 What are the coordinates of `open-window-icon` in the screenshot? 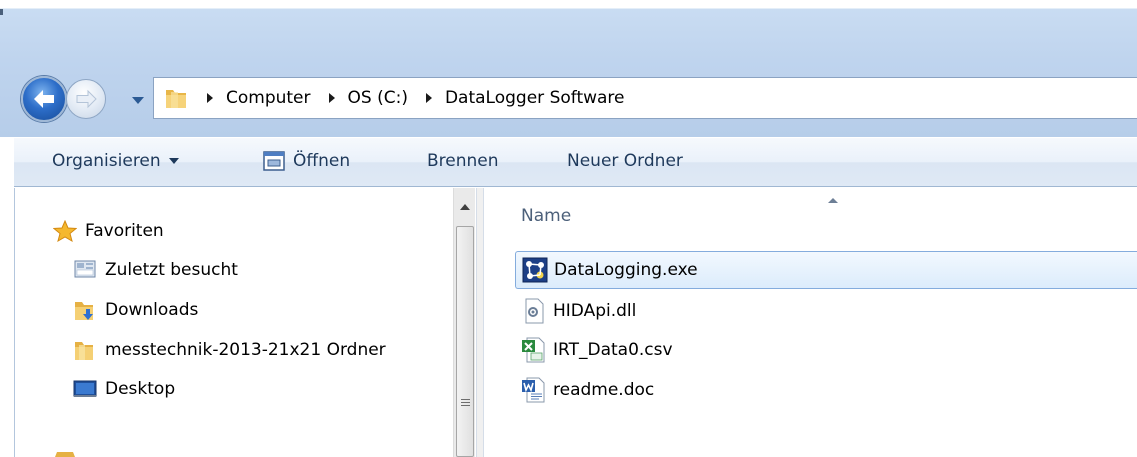 It's located at (274, 161).